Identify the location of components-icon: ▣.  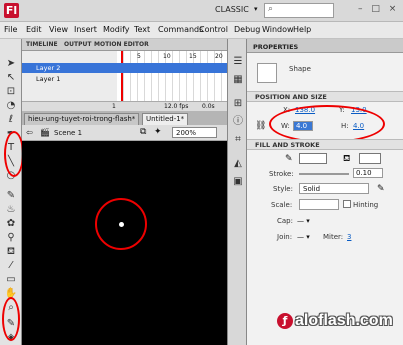
(238, 182).